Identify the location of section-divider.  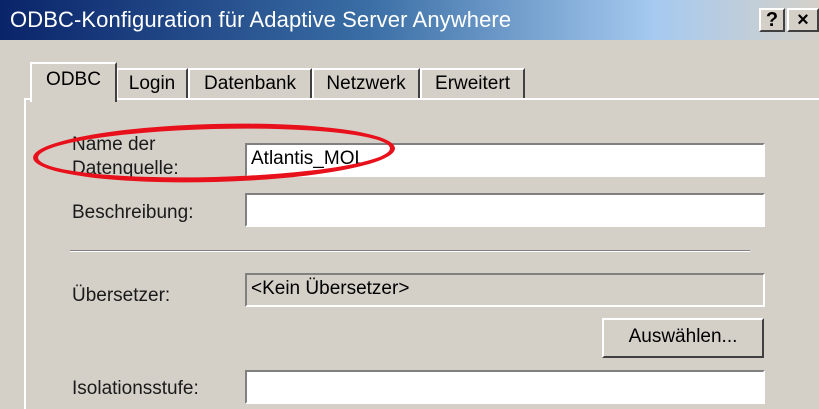
(410, 251).